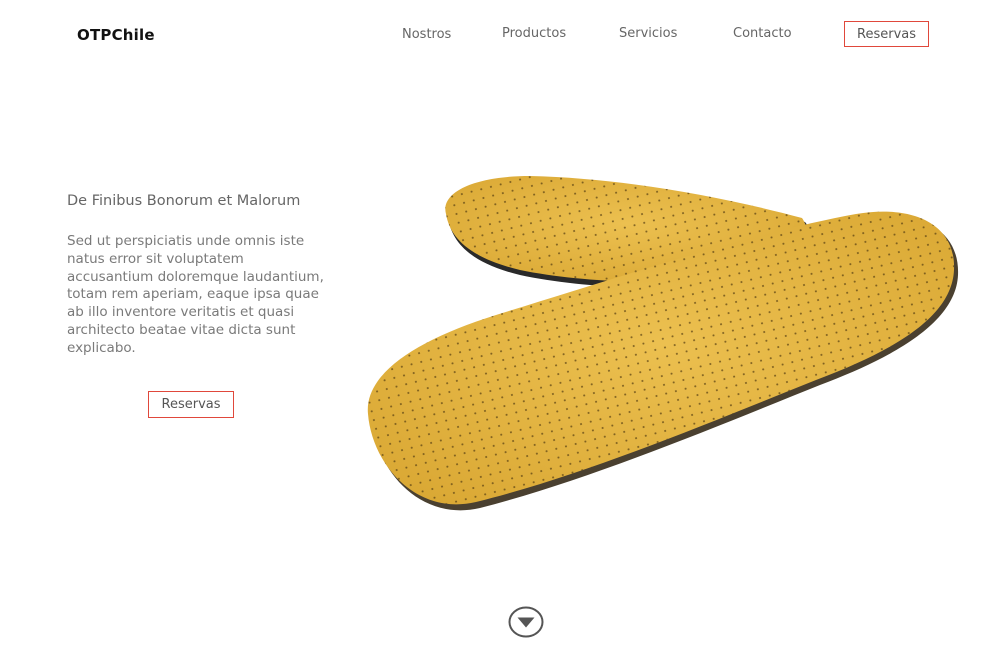 This screenshot has width=984, height=646. Describe the element at coordinates (762, 33) in the screenshot. I see `nav-link-contacto: Contacto` at that location.